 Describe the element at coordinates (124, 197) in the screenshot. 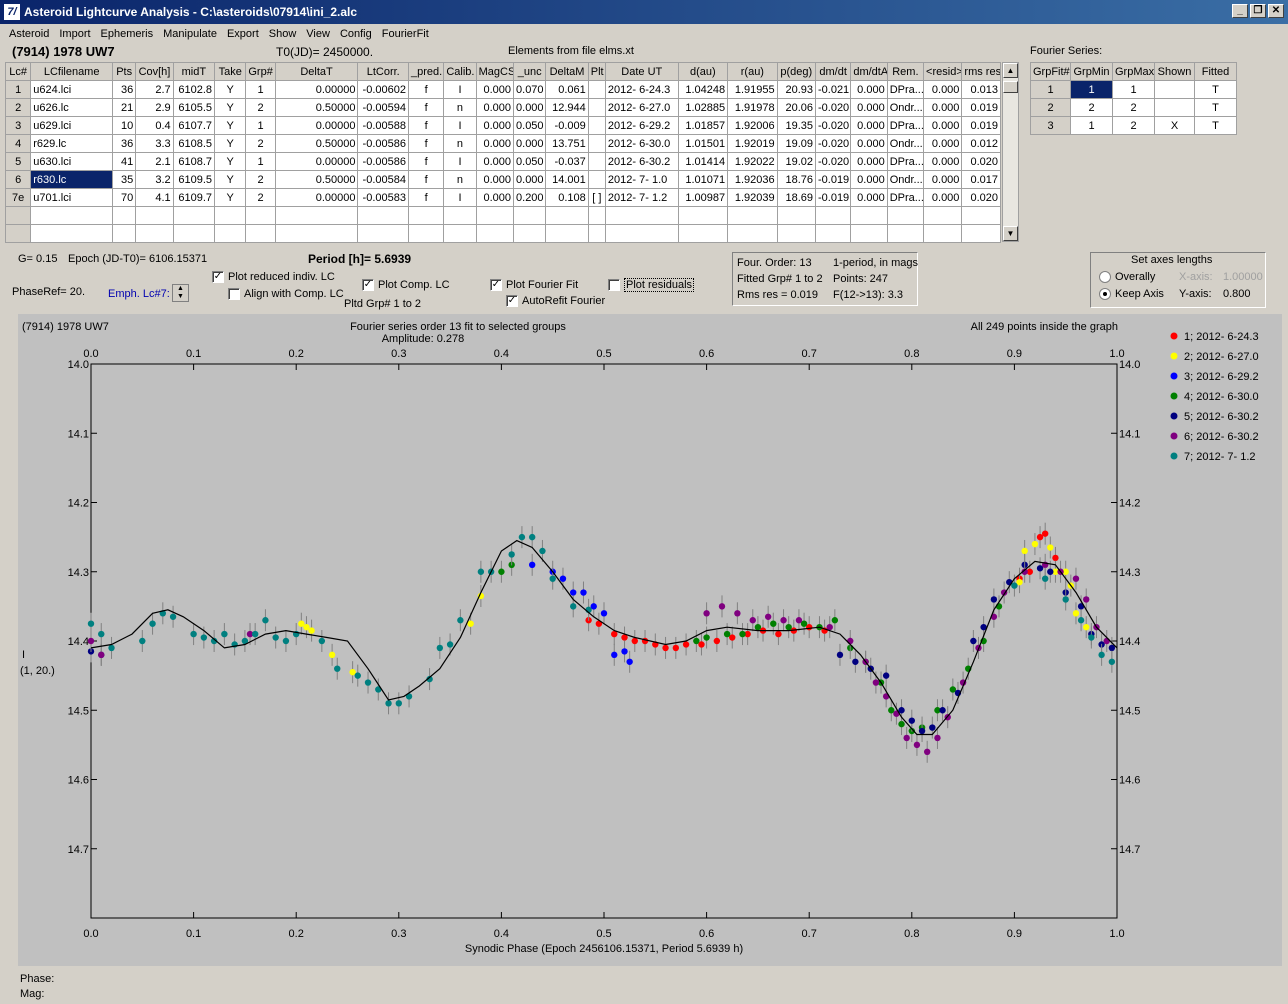

I see `table-cell: 70` at that location.